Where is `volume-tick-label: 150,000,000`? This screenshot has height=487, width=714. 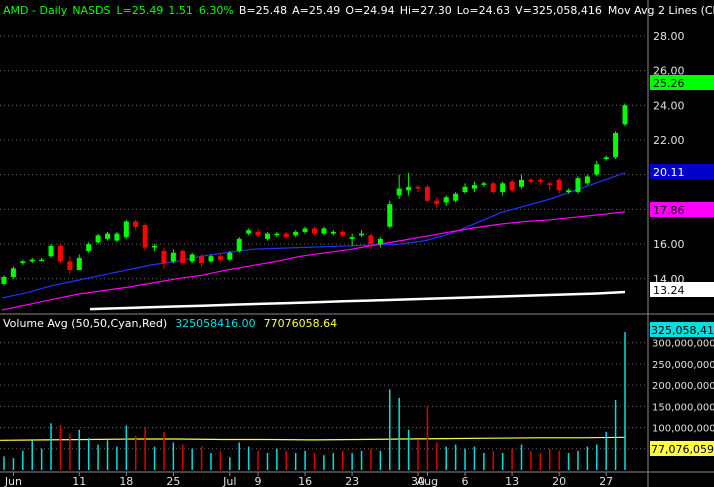
volume-tick-label: 150,000,000 is located at coordinates (683, 407).